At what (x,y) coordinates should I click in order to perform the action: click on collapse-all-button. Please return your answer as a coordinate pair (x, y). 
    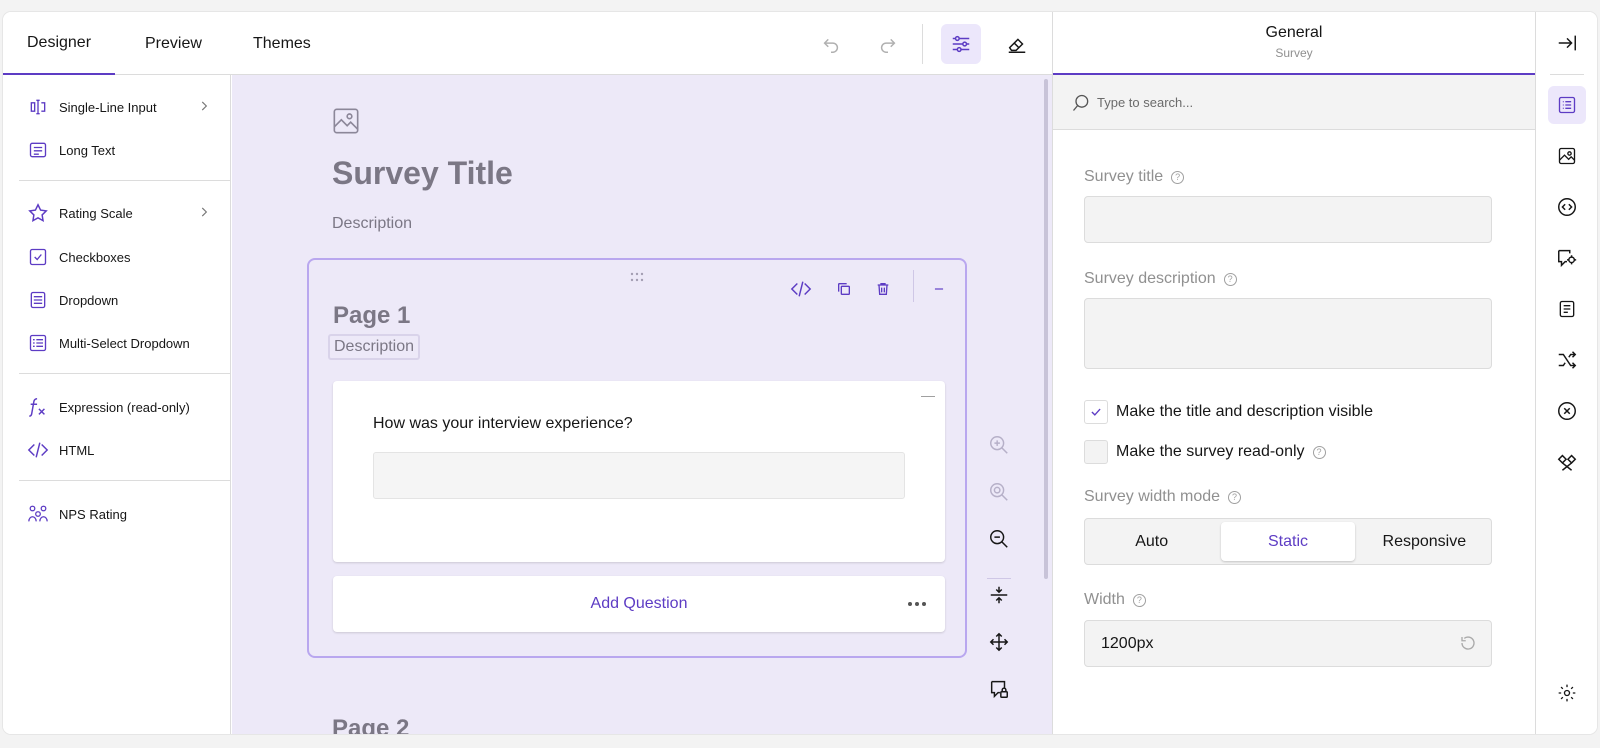
    Looking at the image, I should click on (999, 595).